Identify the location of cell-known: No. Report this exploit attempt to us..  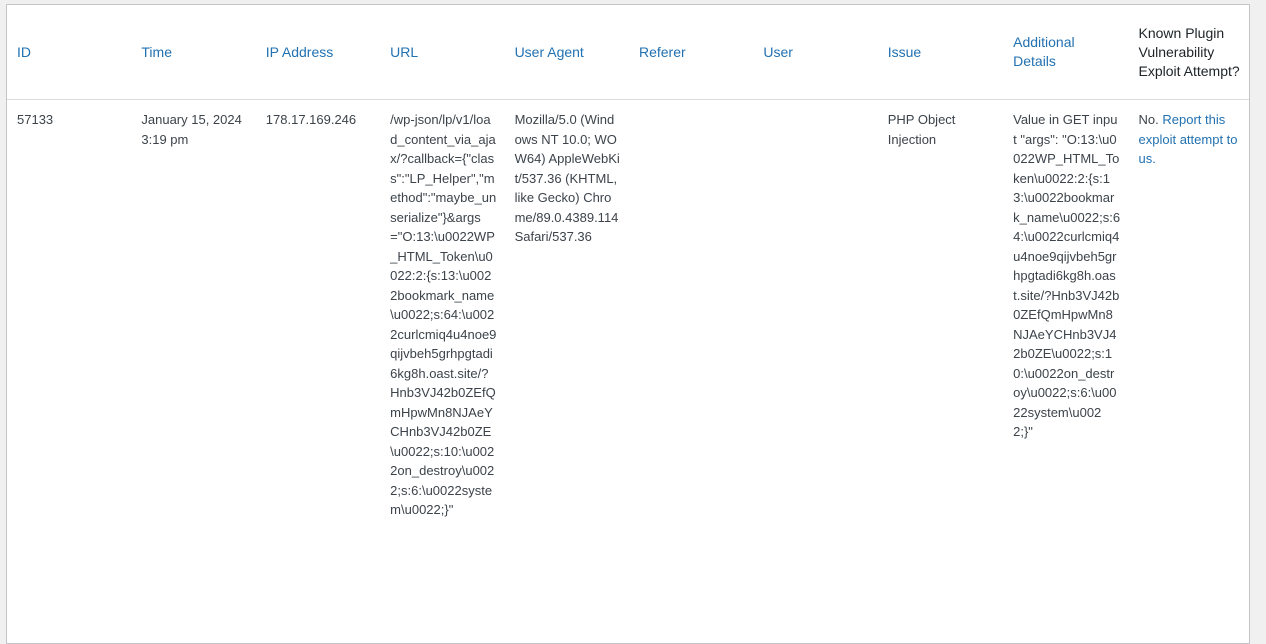
(1189, 310).